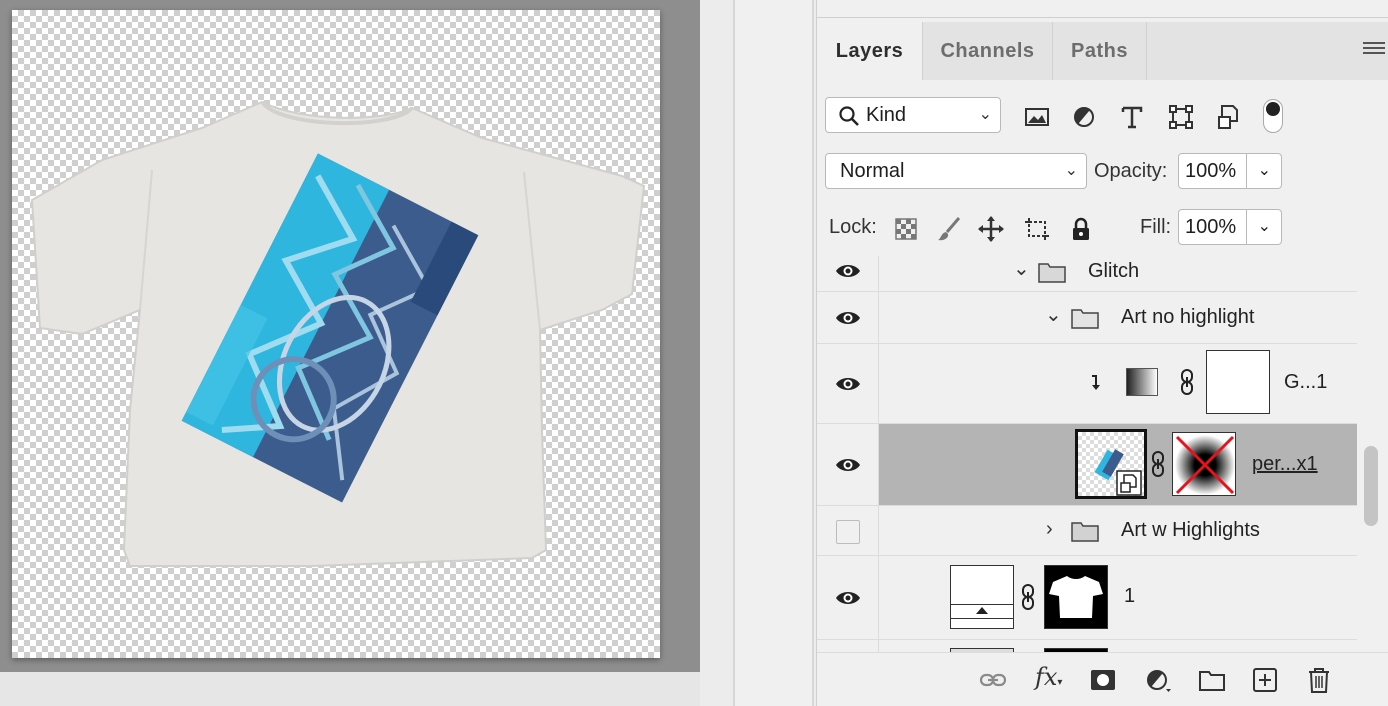  Describe the element at coordinates (1306, 382) in the screenshot. I see `layer-name: G...1` at that location.